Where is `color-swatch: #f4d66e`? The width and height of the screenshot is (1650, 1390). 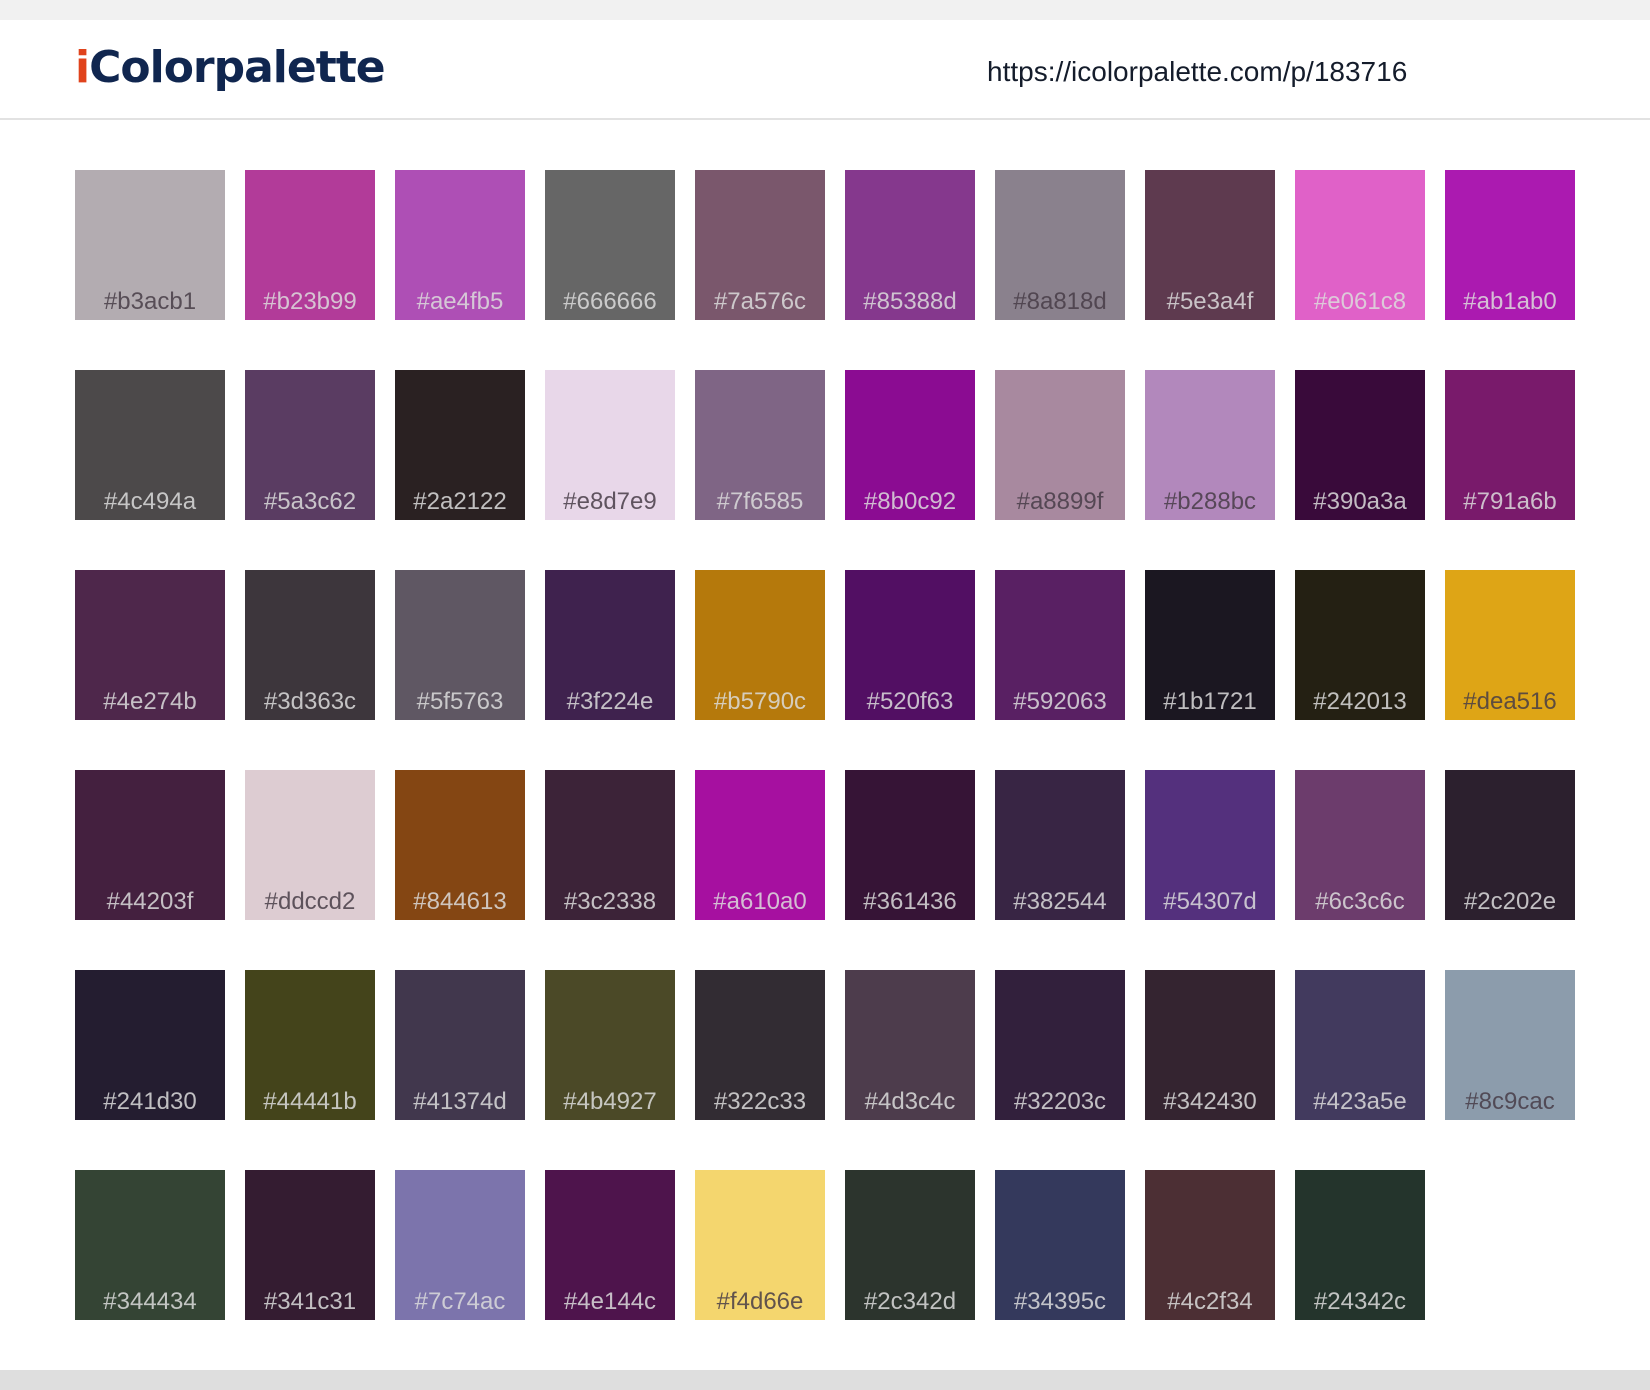 color-swatch: #f4d66e is located at coordinates (760, 1245).